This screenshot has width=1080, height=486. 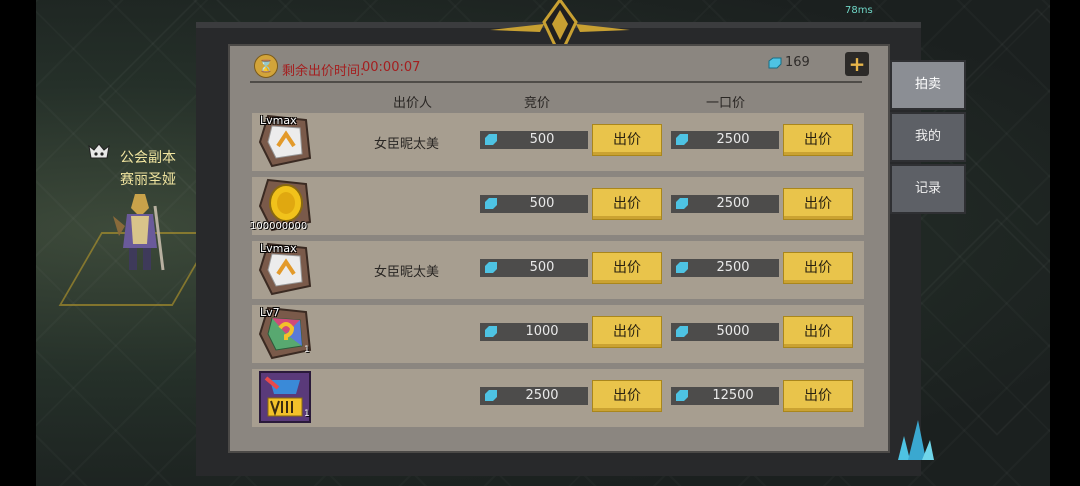 I want to click on tab-auction: 拍卖, so click(x=928, y=85).